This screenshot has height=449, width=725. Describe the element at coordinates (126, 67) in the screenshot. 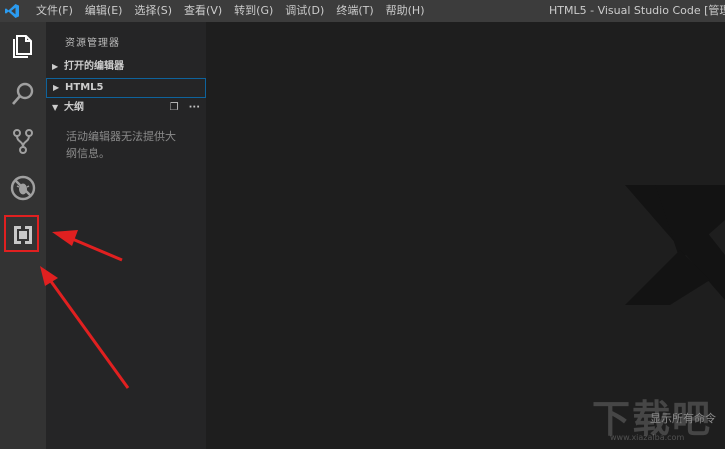

I see `section-open-editors: ▶ 打开的编辑器` at that location.